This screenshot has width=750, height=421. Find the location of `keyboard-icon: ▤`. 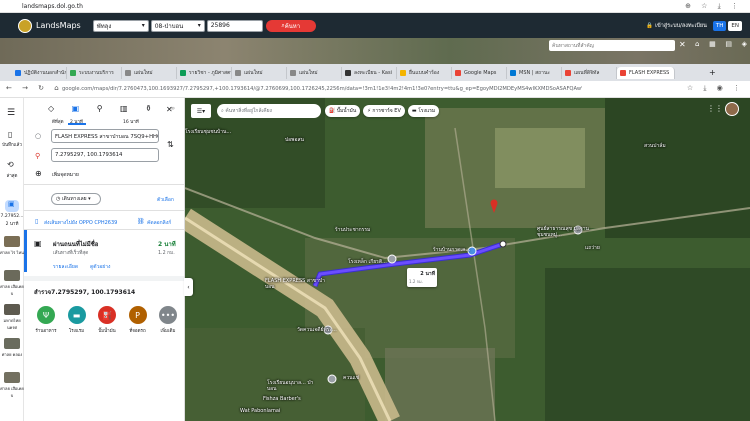

keyboard-icon: ▤ is located at coordinates (728, 45).